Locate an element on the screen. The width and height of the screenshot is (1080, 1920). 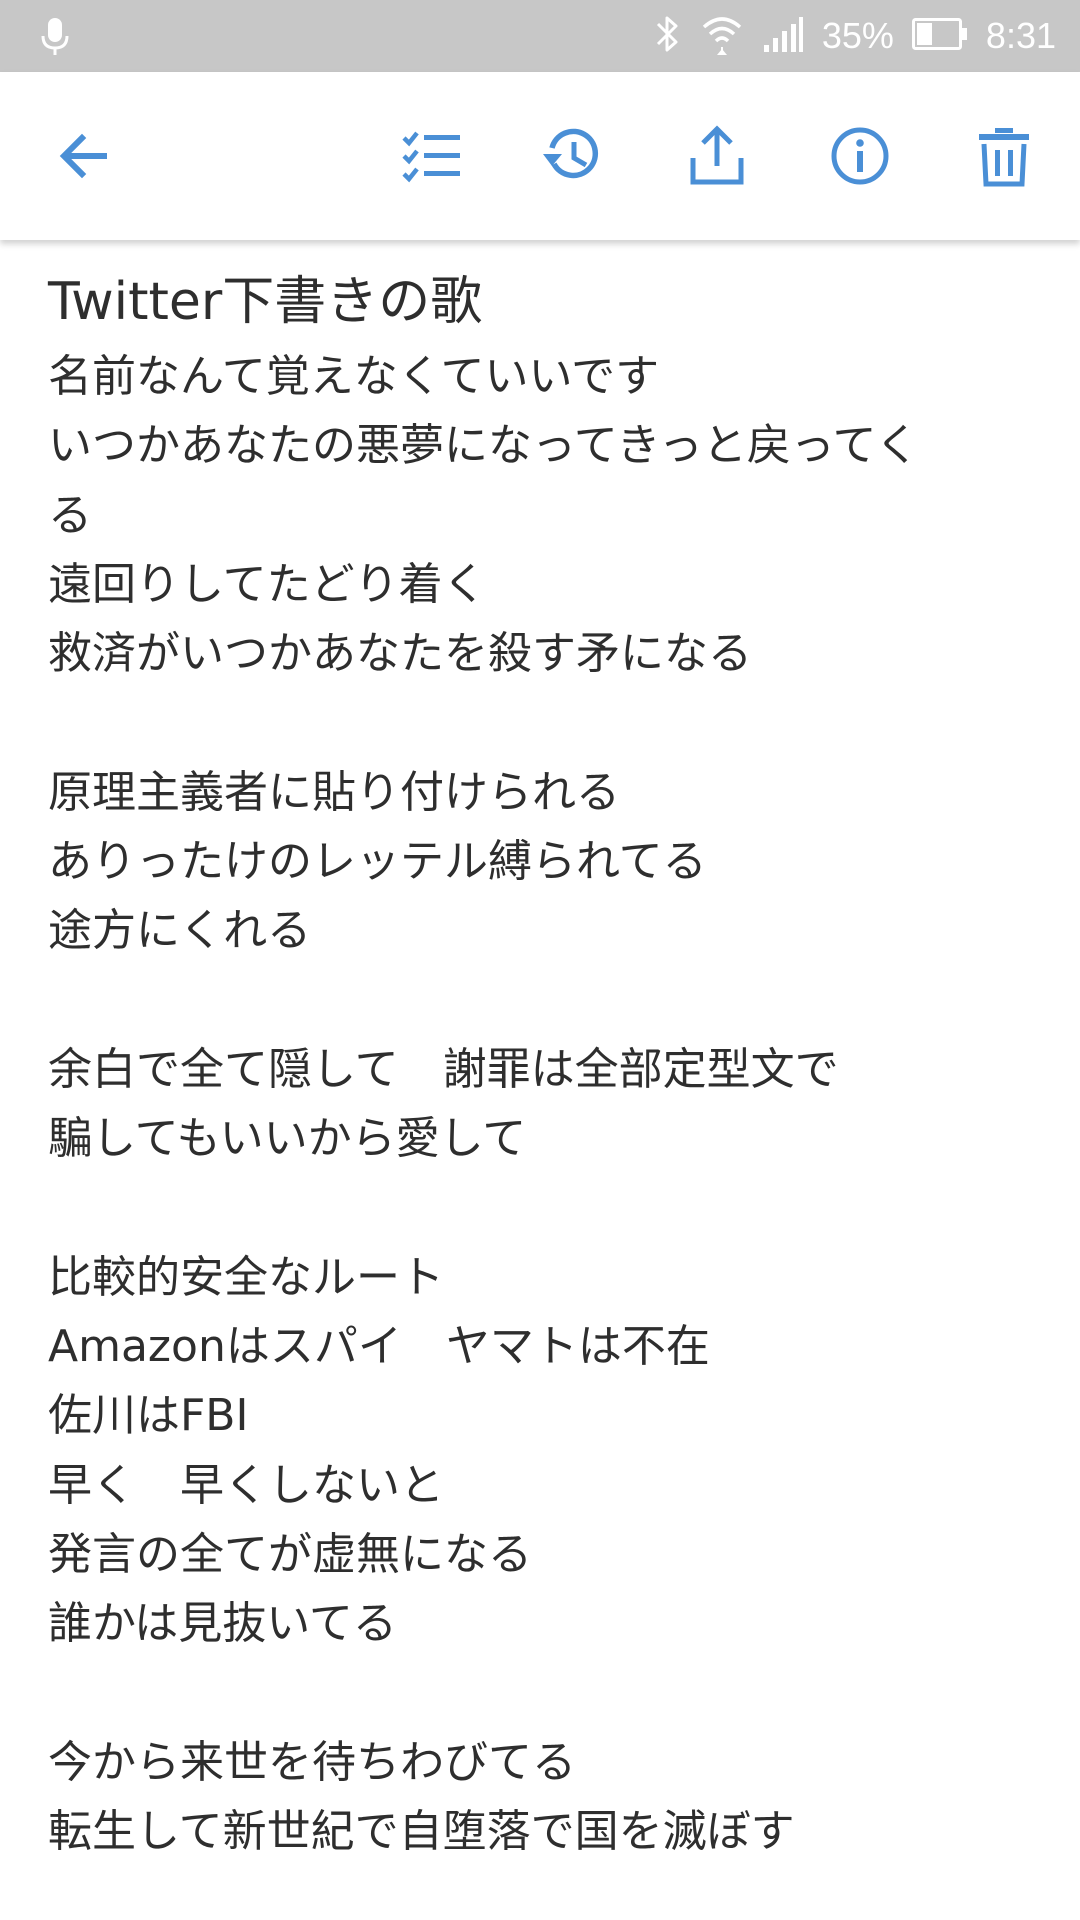
note-line: 原理主義者に貼り付けられる is located at coordinates (334, 792).